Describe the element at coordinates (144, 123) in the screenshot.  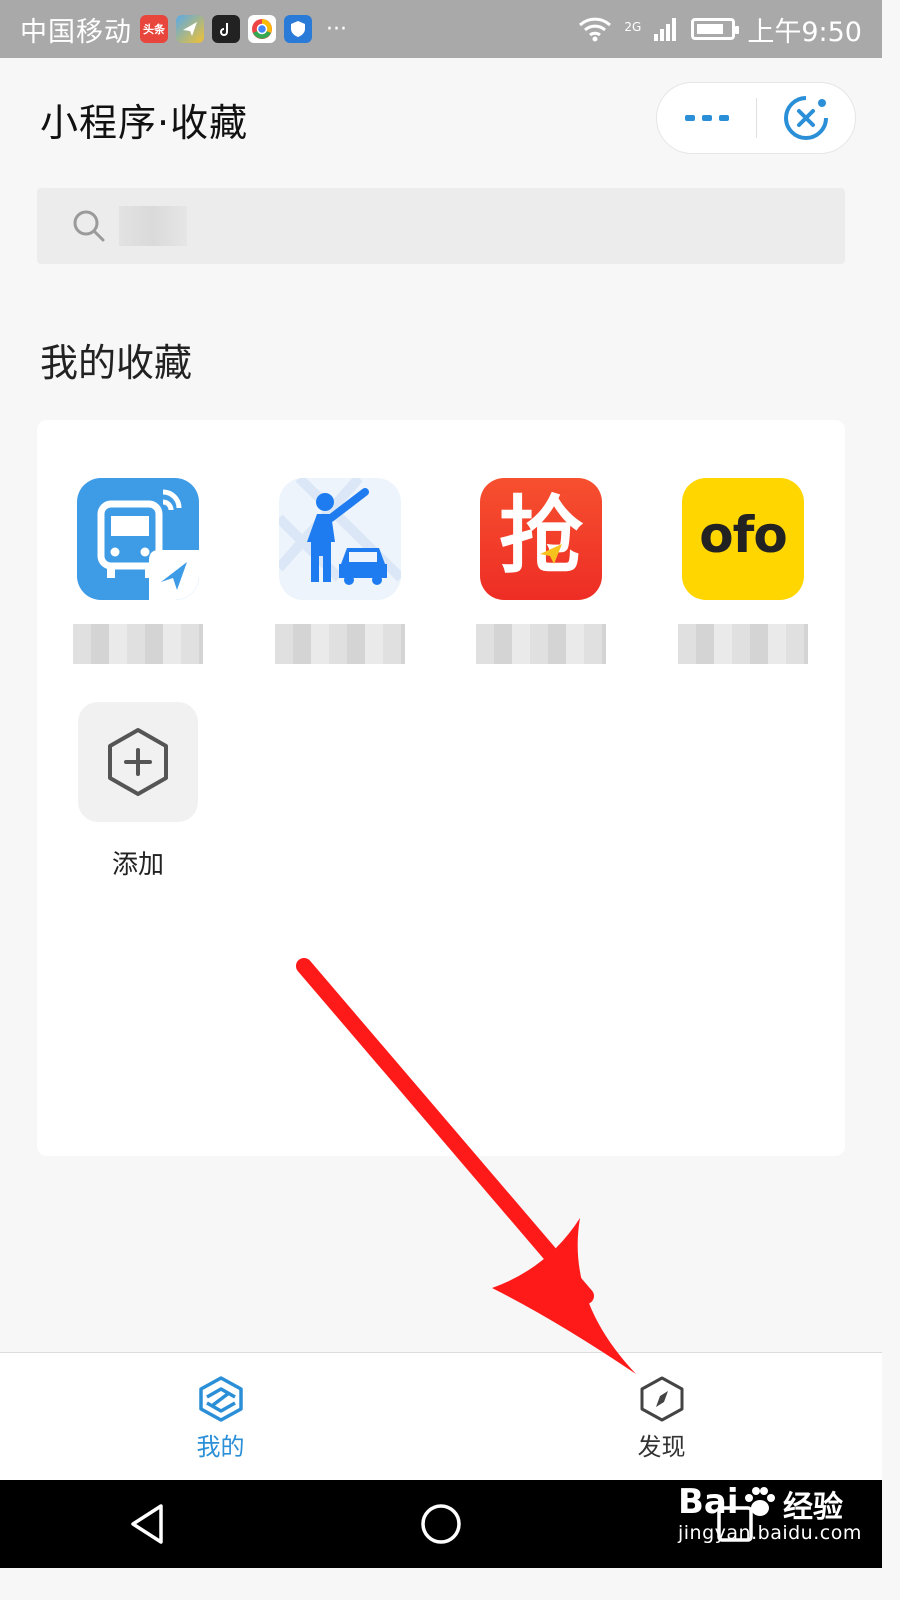
I see `page-title: 小程序·收藏` at that location.